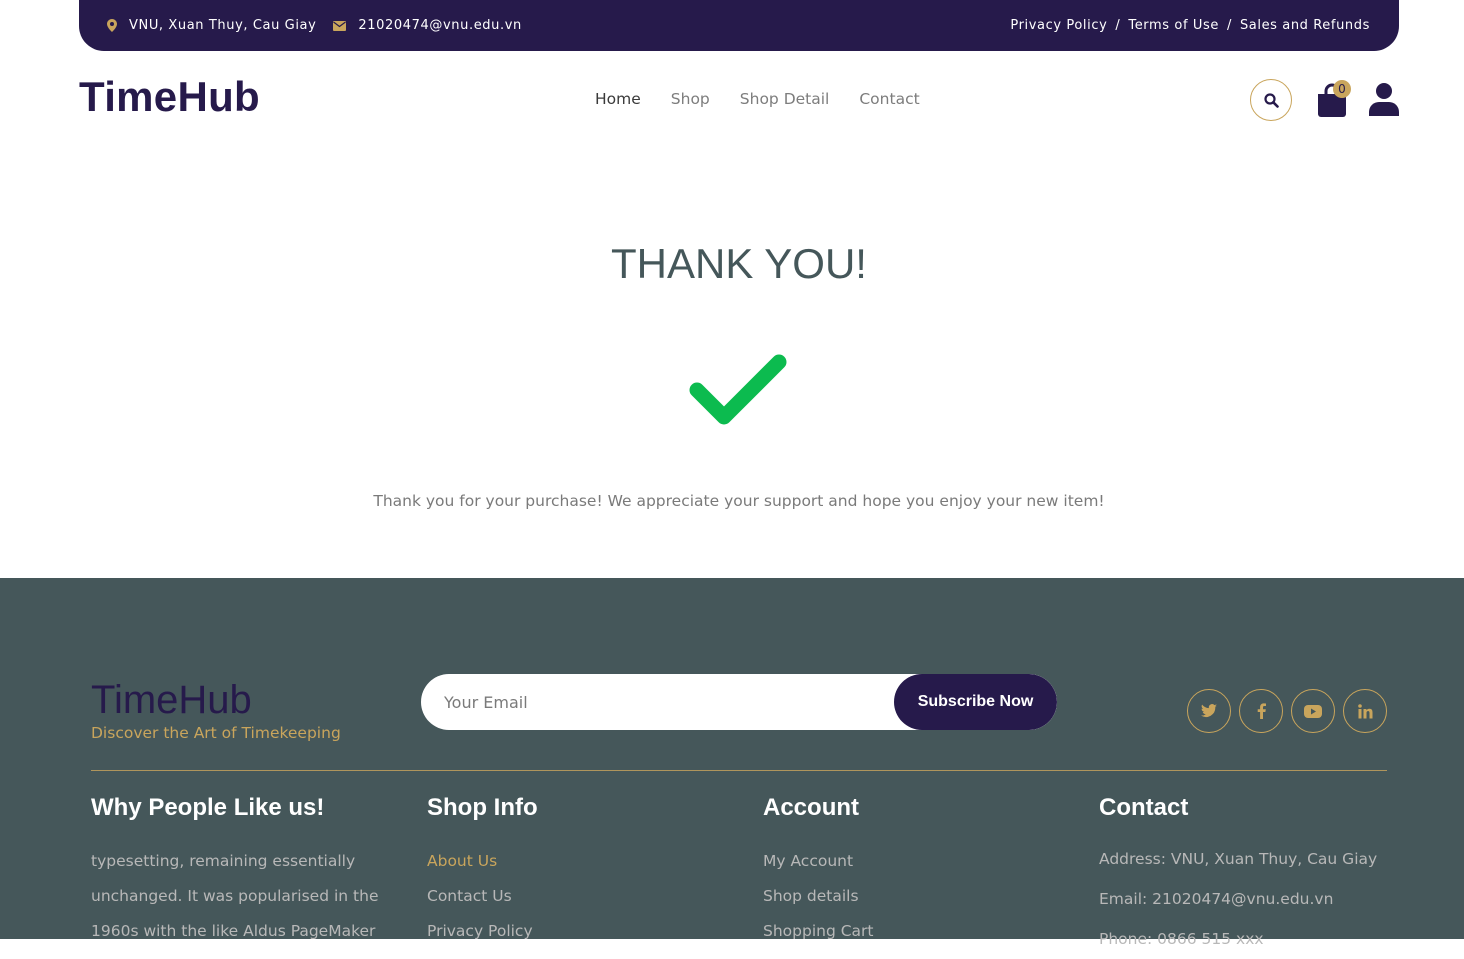 Image resolution: width=1464 pixels, height=959 pixels. I want to click on youtube-icon, so click(1313, 711).